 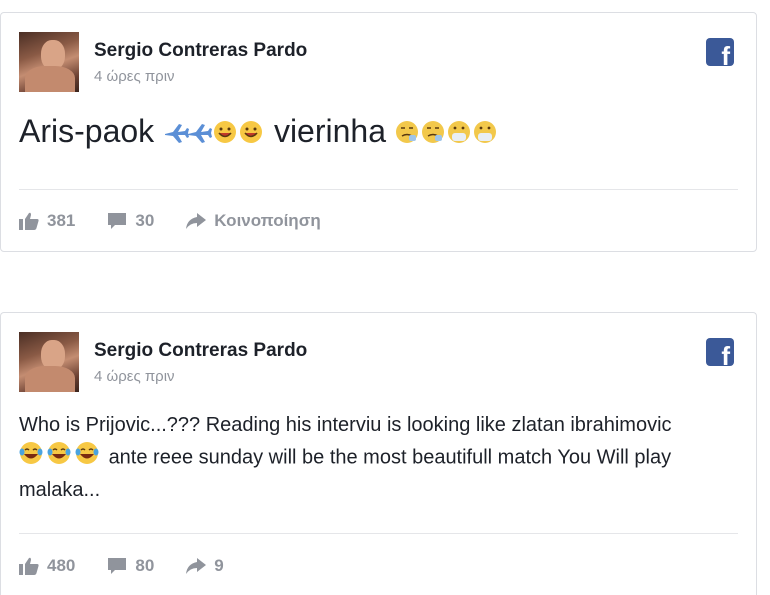 What do you see at coordinates (130, 221) in the screenshot?
I see `comment-button: 30` at bounding box center [130, 221].